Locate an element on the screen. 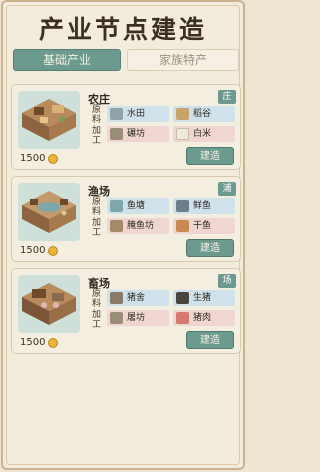 The height and width of the screenshot is (472, 320). rice-grain-icon is located at coordinates (182, 114).